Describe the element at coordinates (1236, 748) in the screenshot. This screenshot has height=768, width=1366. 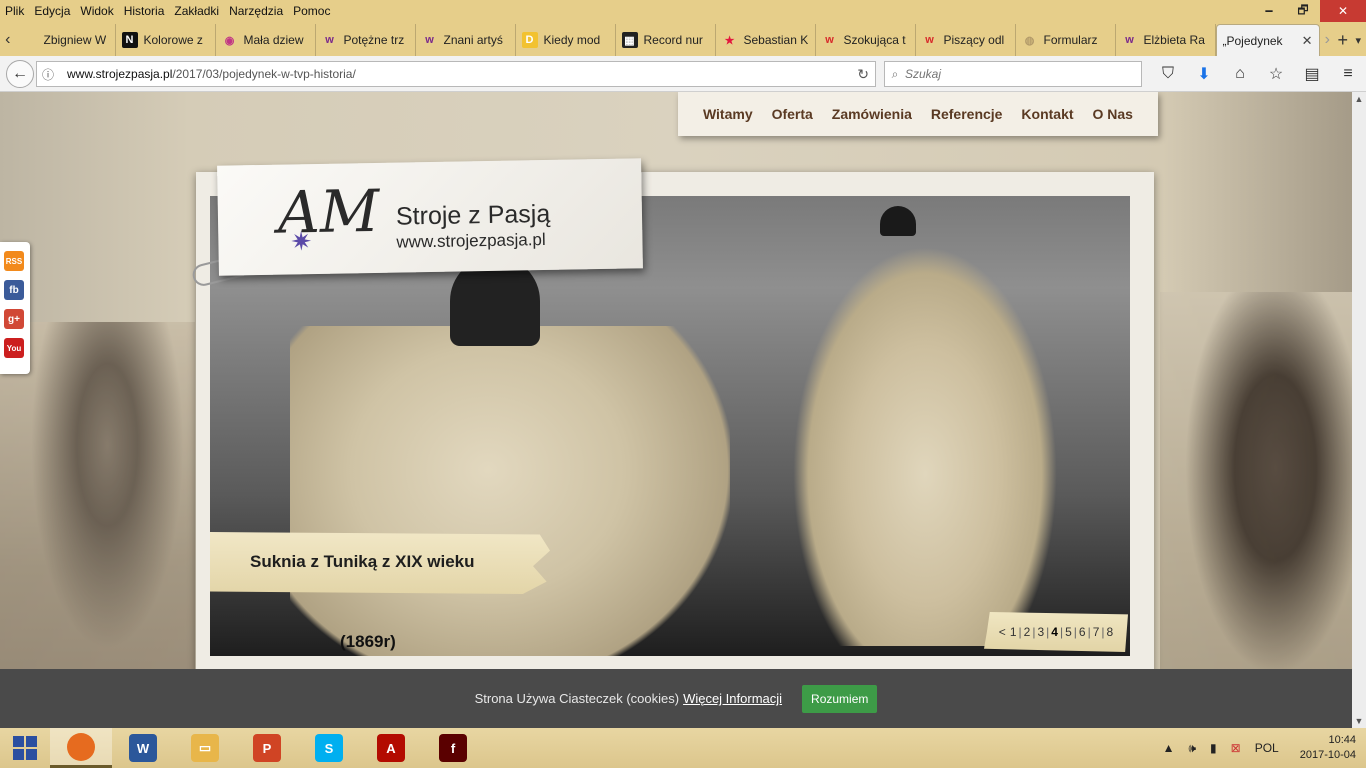
I see `notification-disabled-icon: ⊠` at that location.